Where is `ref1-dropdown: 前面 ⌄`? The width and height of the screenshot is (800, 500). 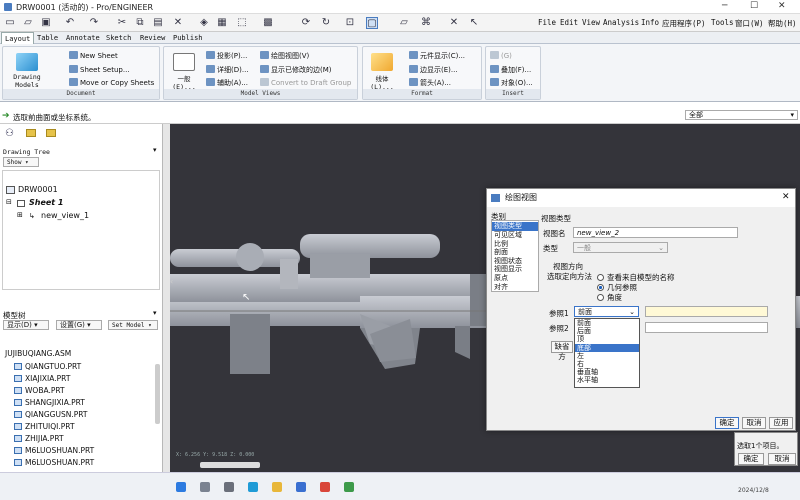
ref1-dropdown: 前面 ⌄ is located at coordinates (606, 311).